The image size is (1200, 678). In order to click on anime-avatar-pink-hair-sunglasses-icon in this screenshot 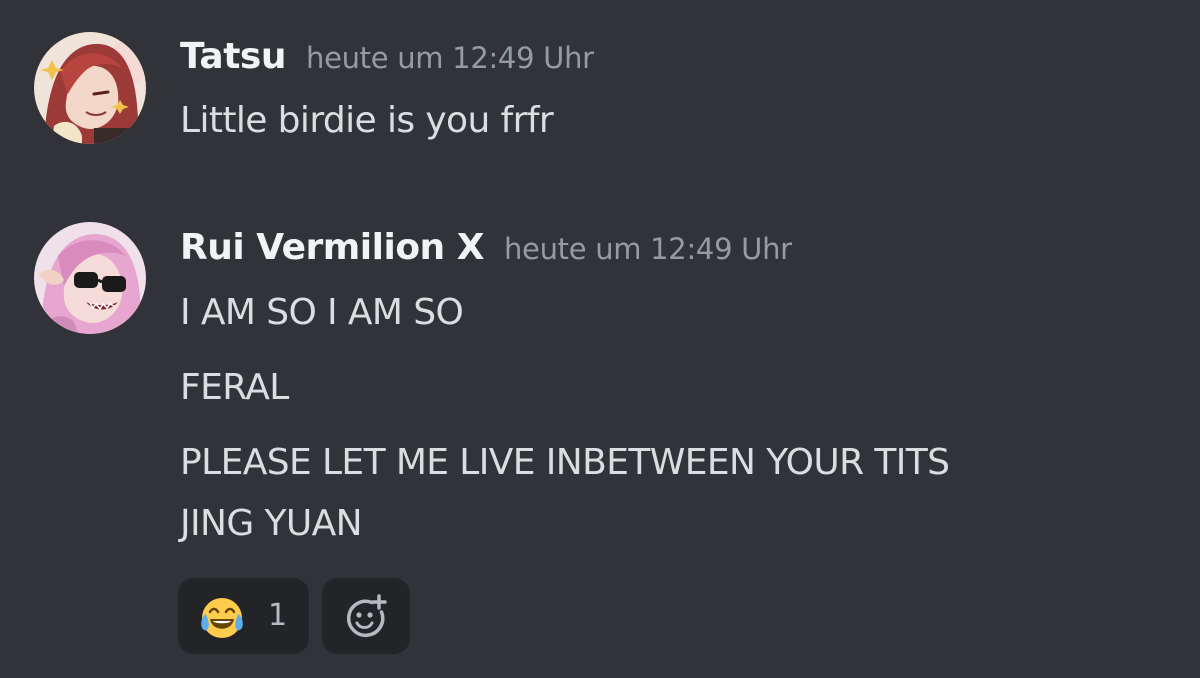, I will do `click(90, 278)`.